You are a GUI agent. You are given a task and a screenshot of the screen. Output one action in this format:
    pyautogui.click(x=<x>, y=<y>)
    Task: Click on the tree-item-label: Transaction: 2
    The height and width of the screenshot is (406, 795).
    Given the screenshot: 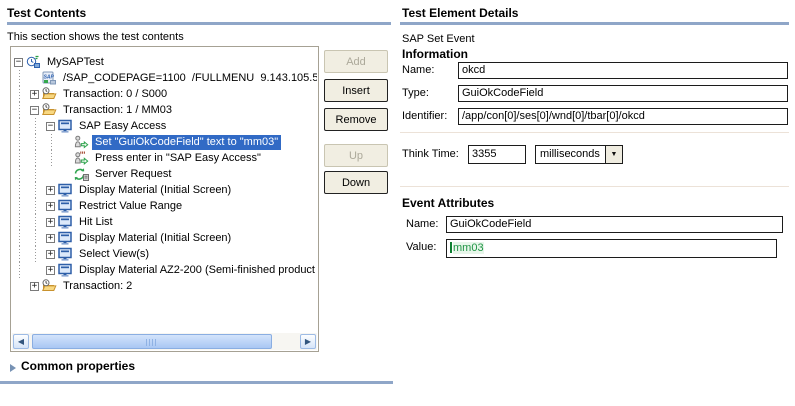 What is the action you would take?
    pyautogui.click(x=97, y=286)
    